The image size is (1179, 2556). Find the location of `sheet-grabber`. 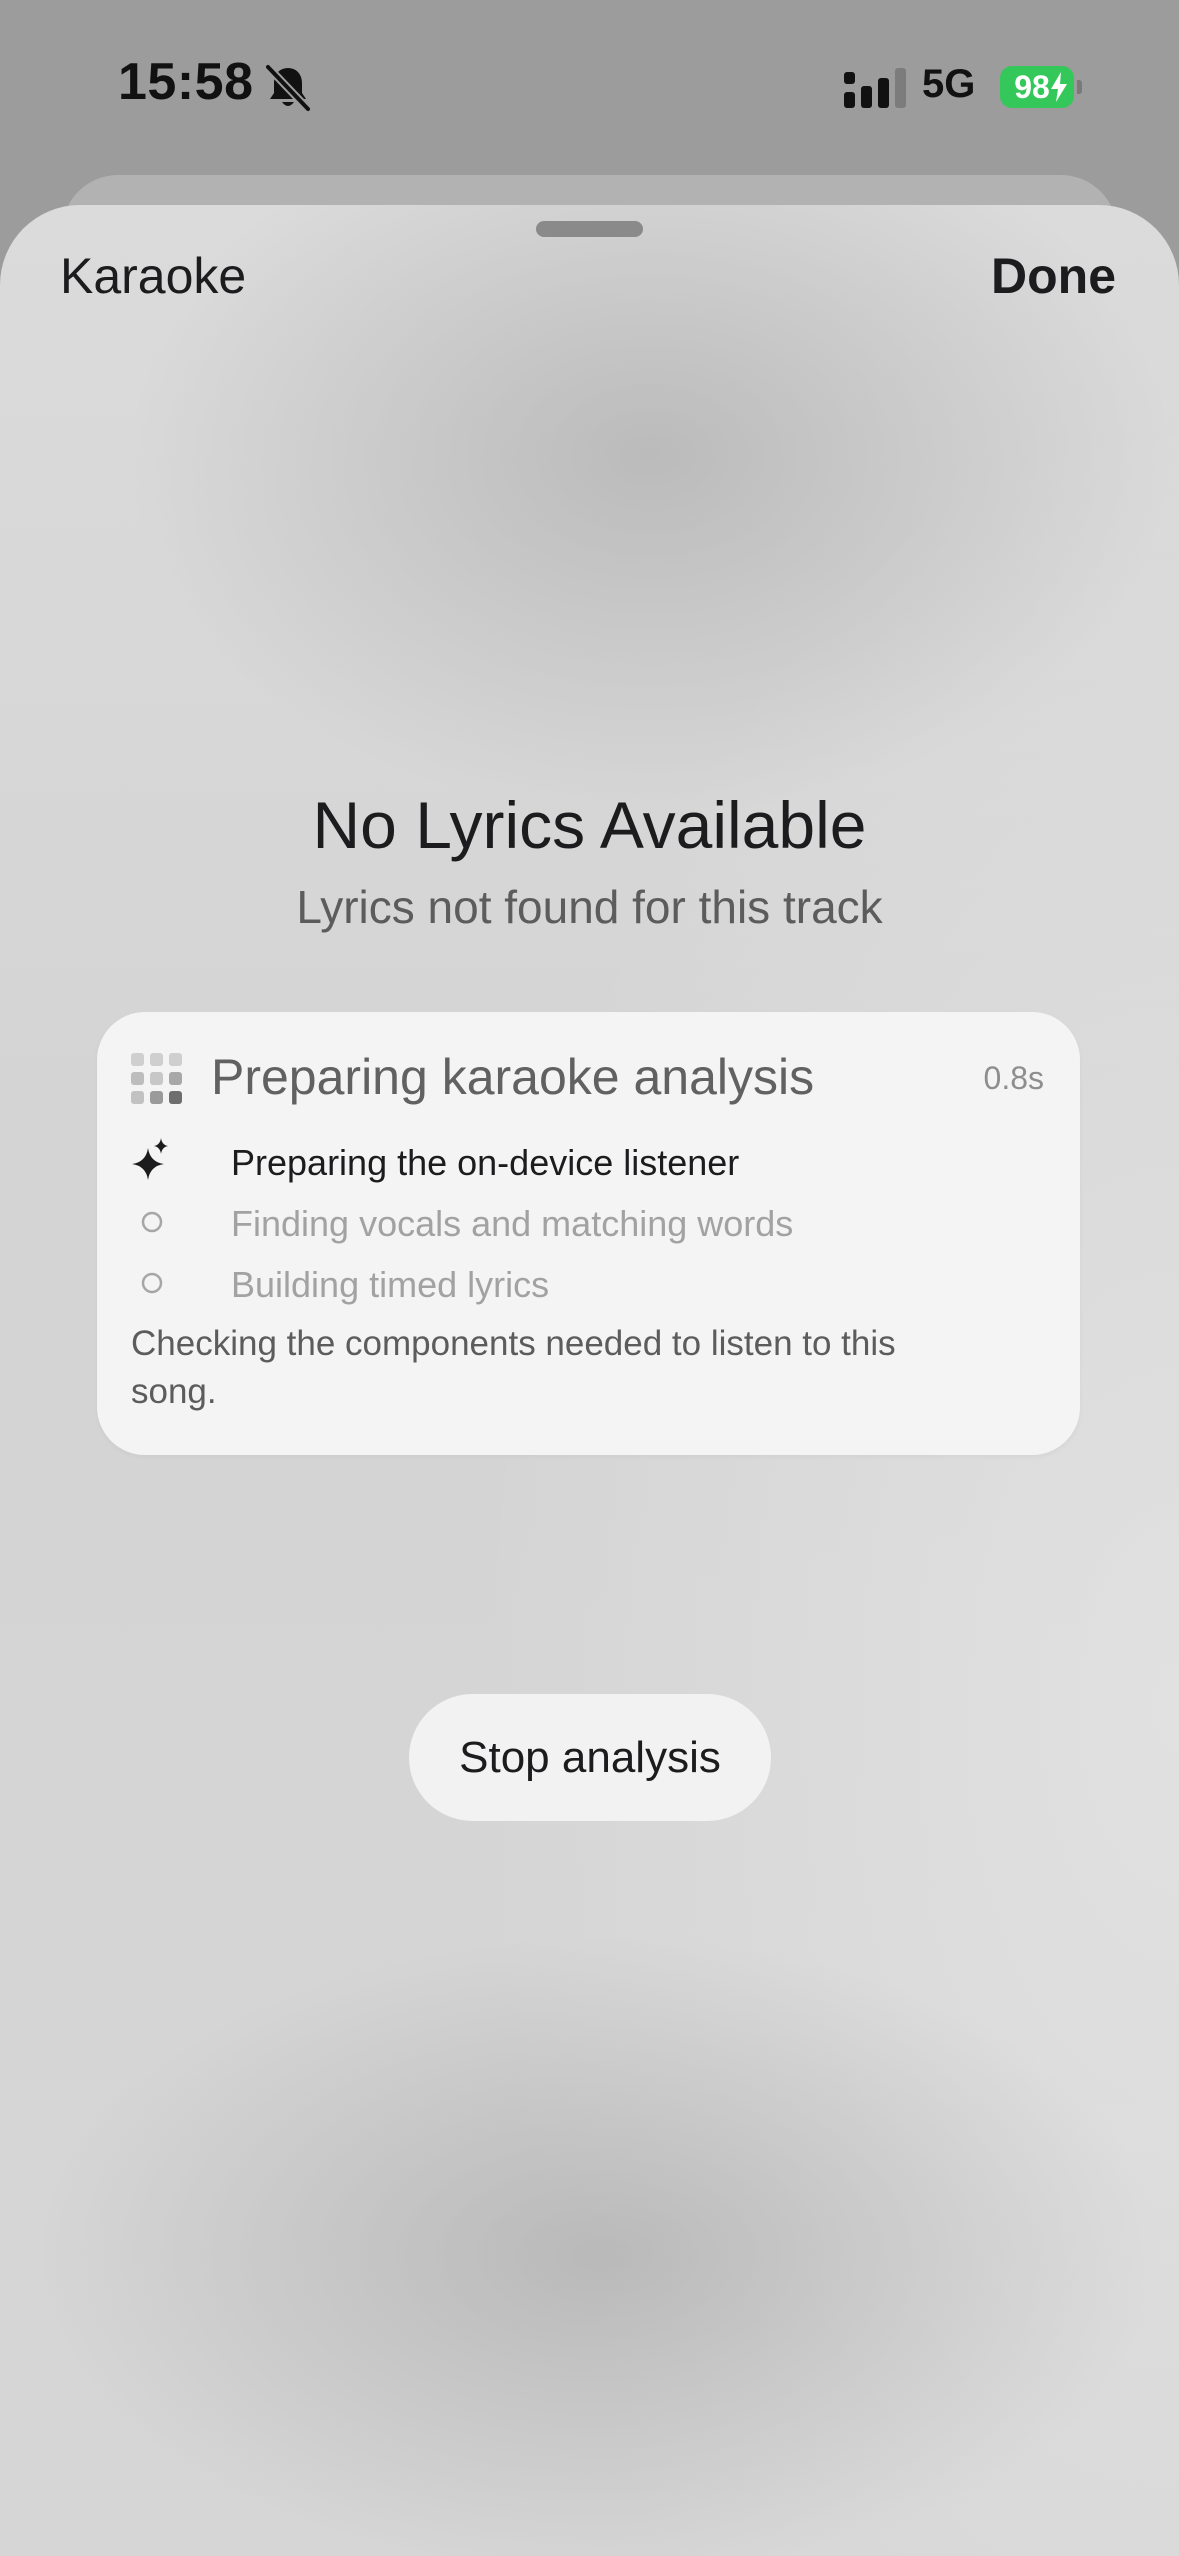

sheet-grabber is located at coordinates (589, 229).